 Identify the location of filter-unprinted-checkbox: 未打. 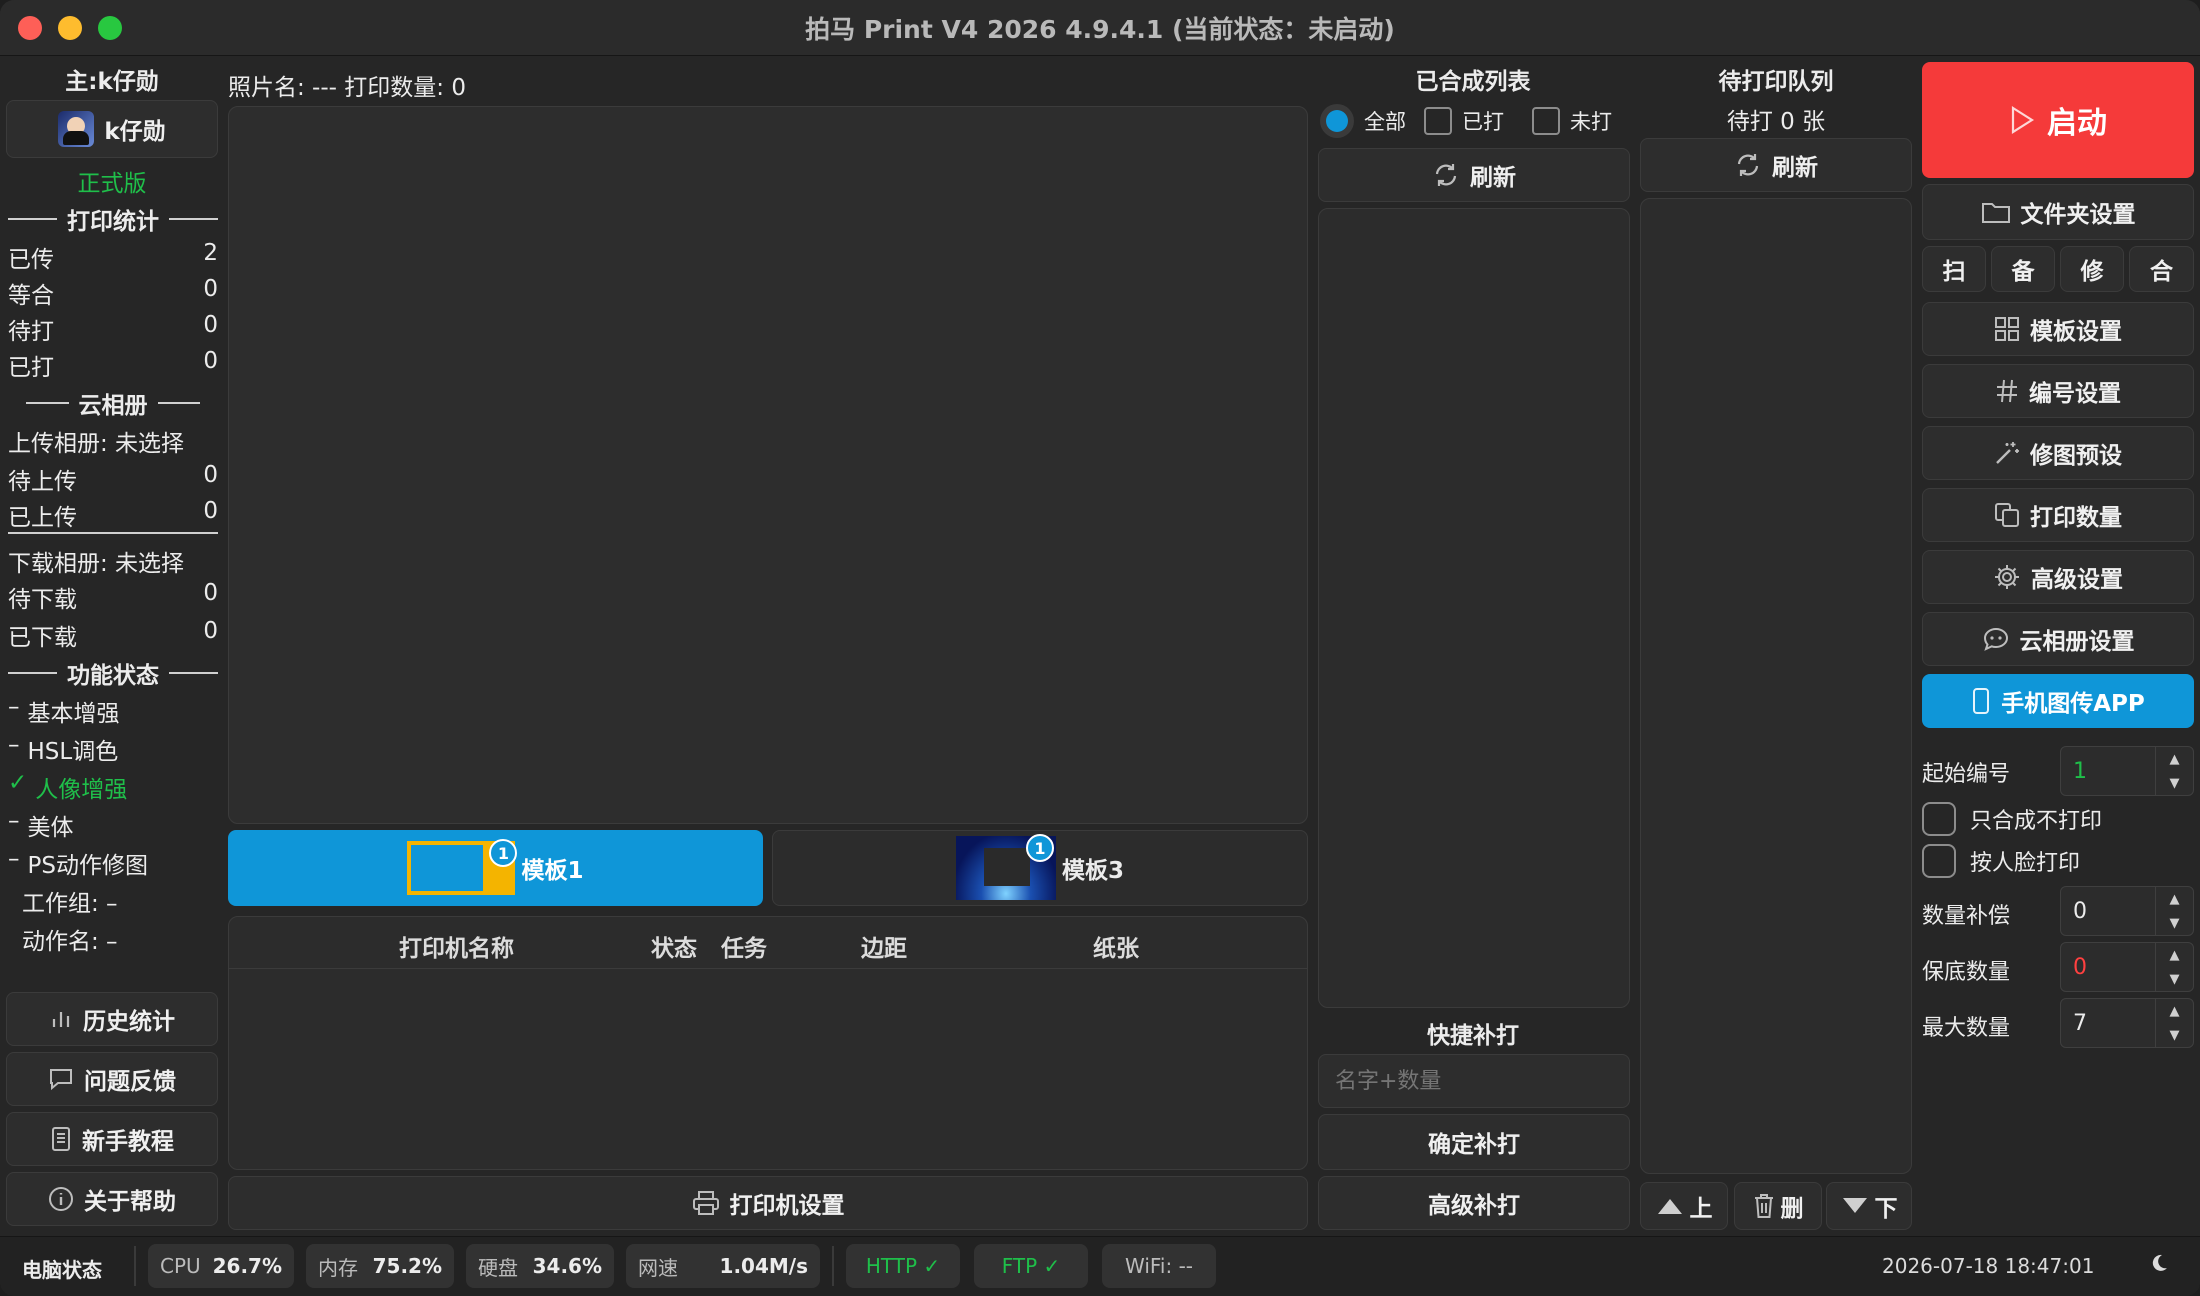
(1572, 121).